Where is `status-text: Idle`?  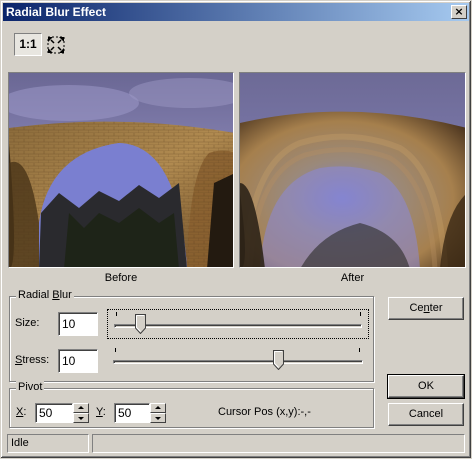 status-text: Idle is located at coordinates (48, 443).